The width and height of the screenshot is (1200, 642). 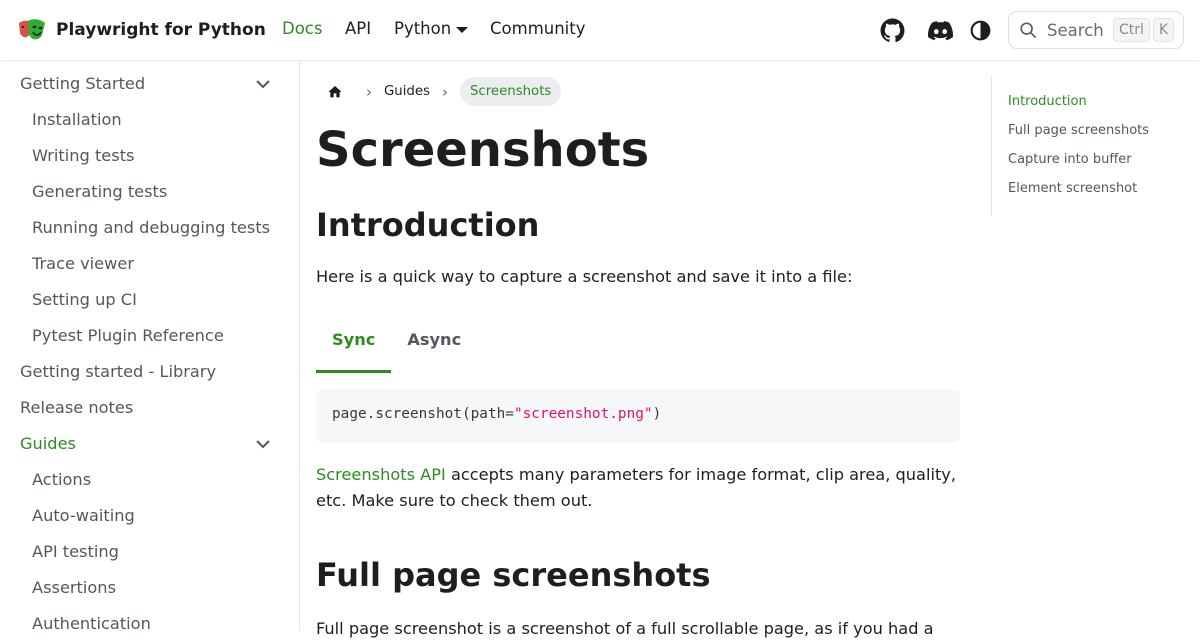 I want to click on heading-introduction: Introduction, so click(x=428, y=225).